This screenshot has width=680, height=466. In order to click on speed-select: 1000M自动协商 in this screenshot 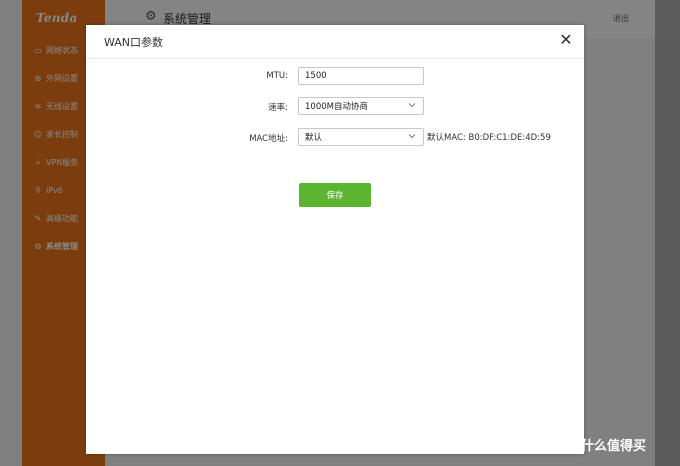, I will do `click(361, 106)`.